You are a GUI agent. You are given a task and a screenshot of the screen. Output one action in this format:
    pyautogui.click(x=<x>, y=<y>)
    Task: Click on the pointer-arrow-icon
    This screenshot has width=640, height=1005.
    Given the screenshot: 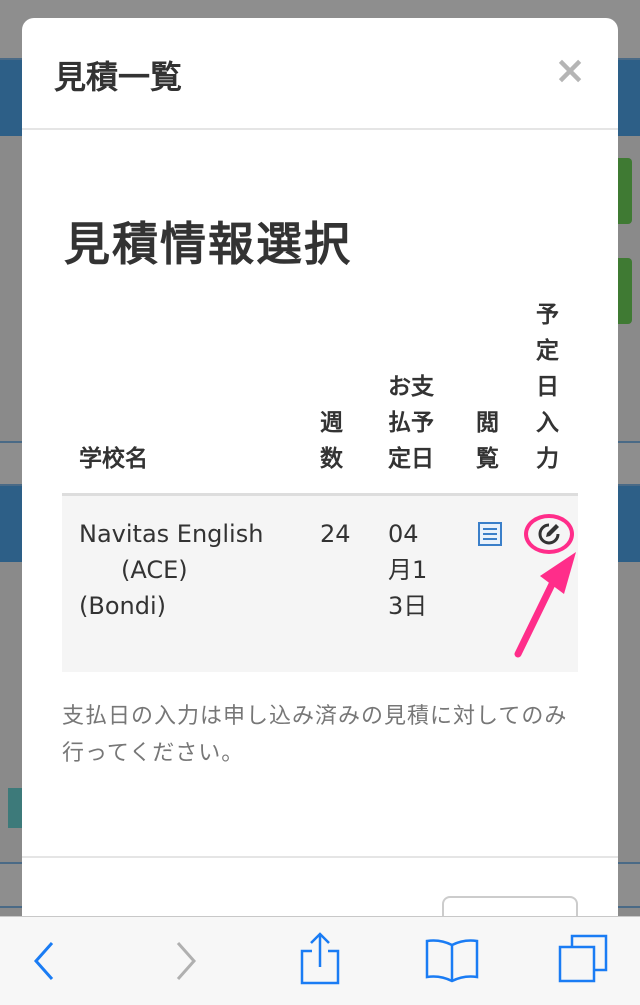 What is the action you would take?
    pyautogui.click(x=545, y=605)
    